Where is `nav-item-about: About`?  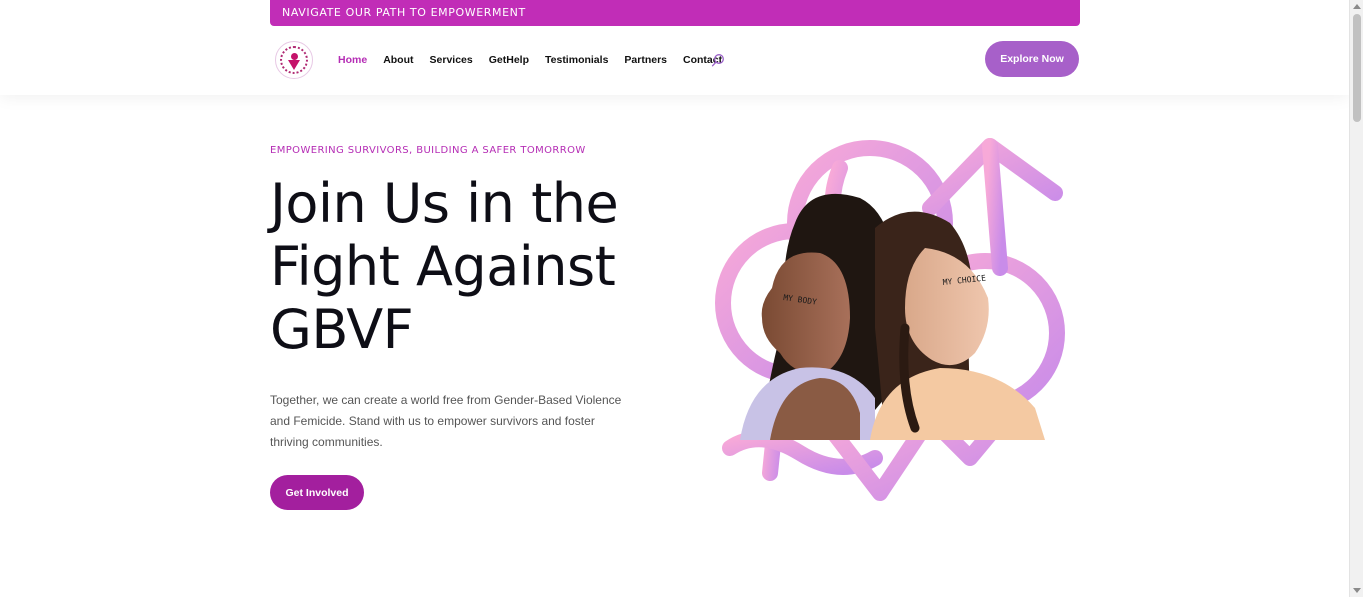
nav-item-about: About is located at coordinates (398, 60).